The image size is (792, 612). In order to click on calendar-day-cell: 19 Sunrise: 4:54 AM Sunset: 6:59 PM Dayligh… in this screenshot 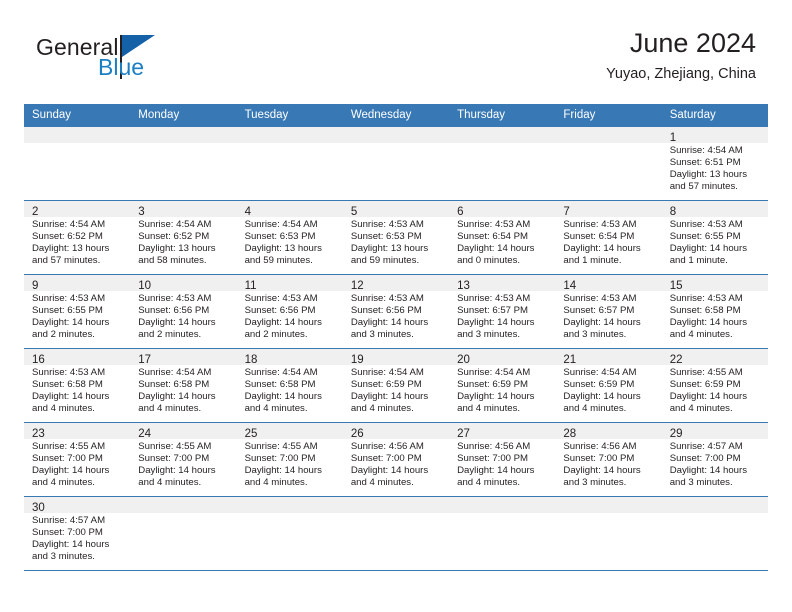, I will do `click(396, 385)`.